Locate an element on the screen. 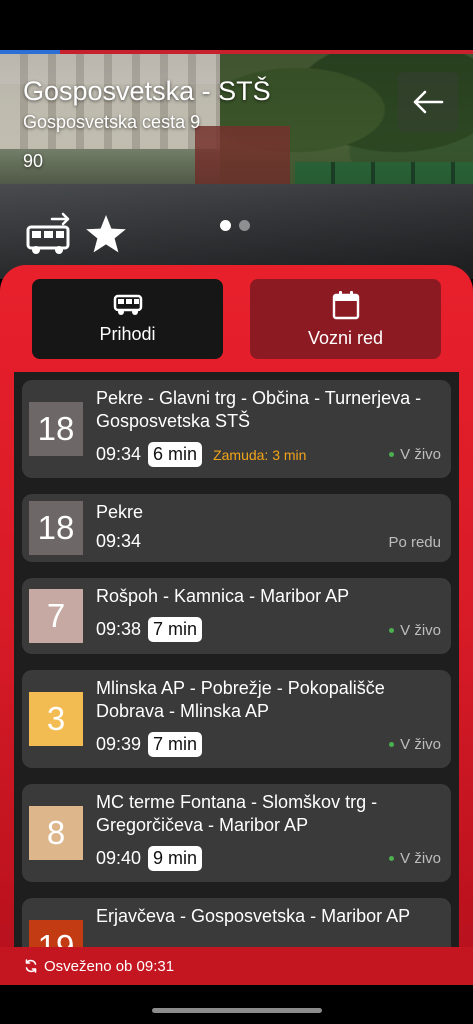 Image resolution: width=473 pixels, height=1024 pixels. refresh-icon is located at coordinates (31, 966).